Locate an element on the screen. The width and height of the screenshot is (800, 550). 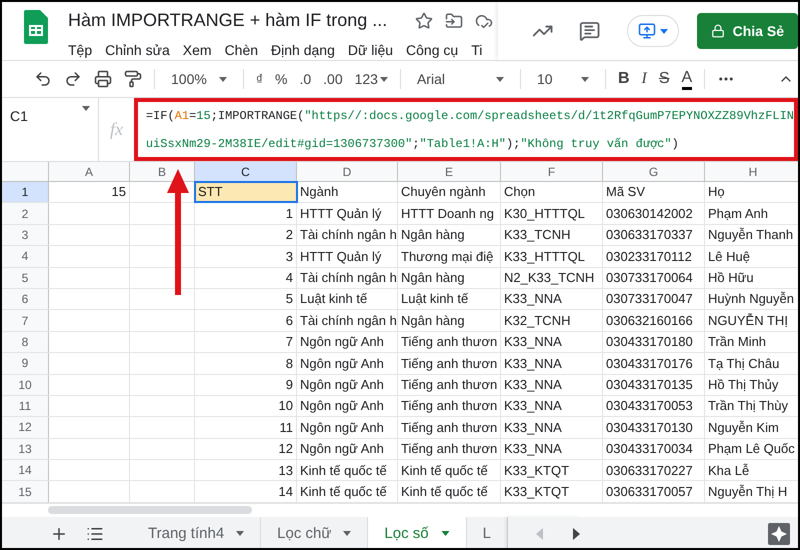
table-cell: K33_TCNH is located at coordinates (552, 235).